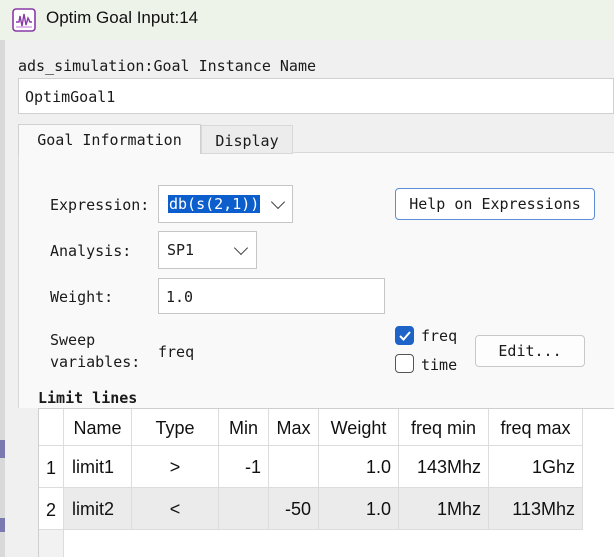  Describe the element at coordinates (88, 398) in the screenshot. I see `limit-lines-title: Limit lines` at that location.